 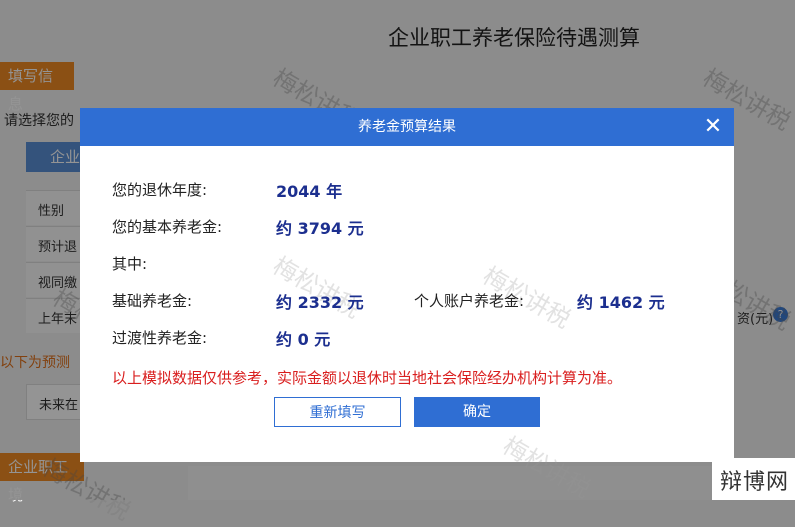 I want to click on refill-button: 重新填写, so click(x=337, y=412).